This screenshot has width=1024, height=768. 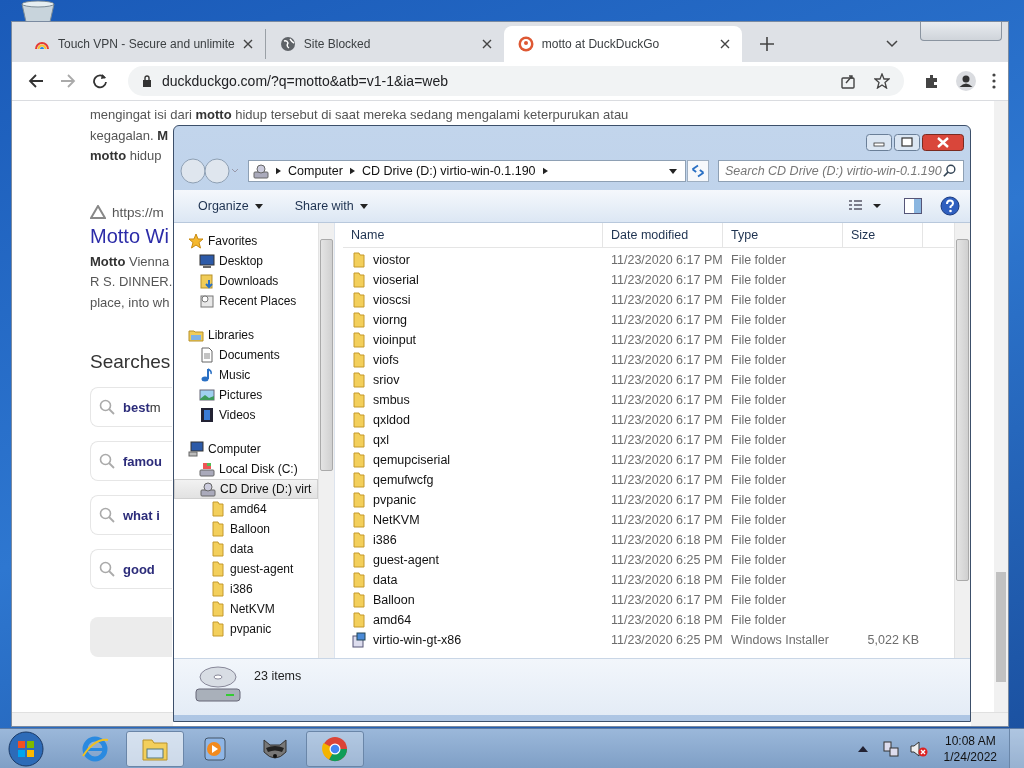 What do you see at coordinates (392, 300) in the screenshot?
I see `file-name: vioscsi` at bounding box center [392, 300].